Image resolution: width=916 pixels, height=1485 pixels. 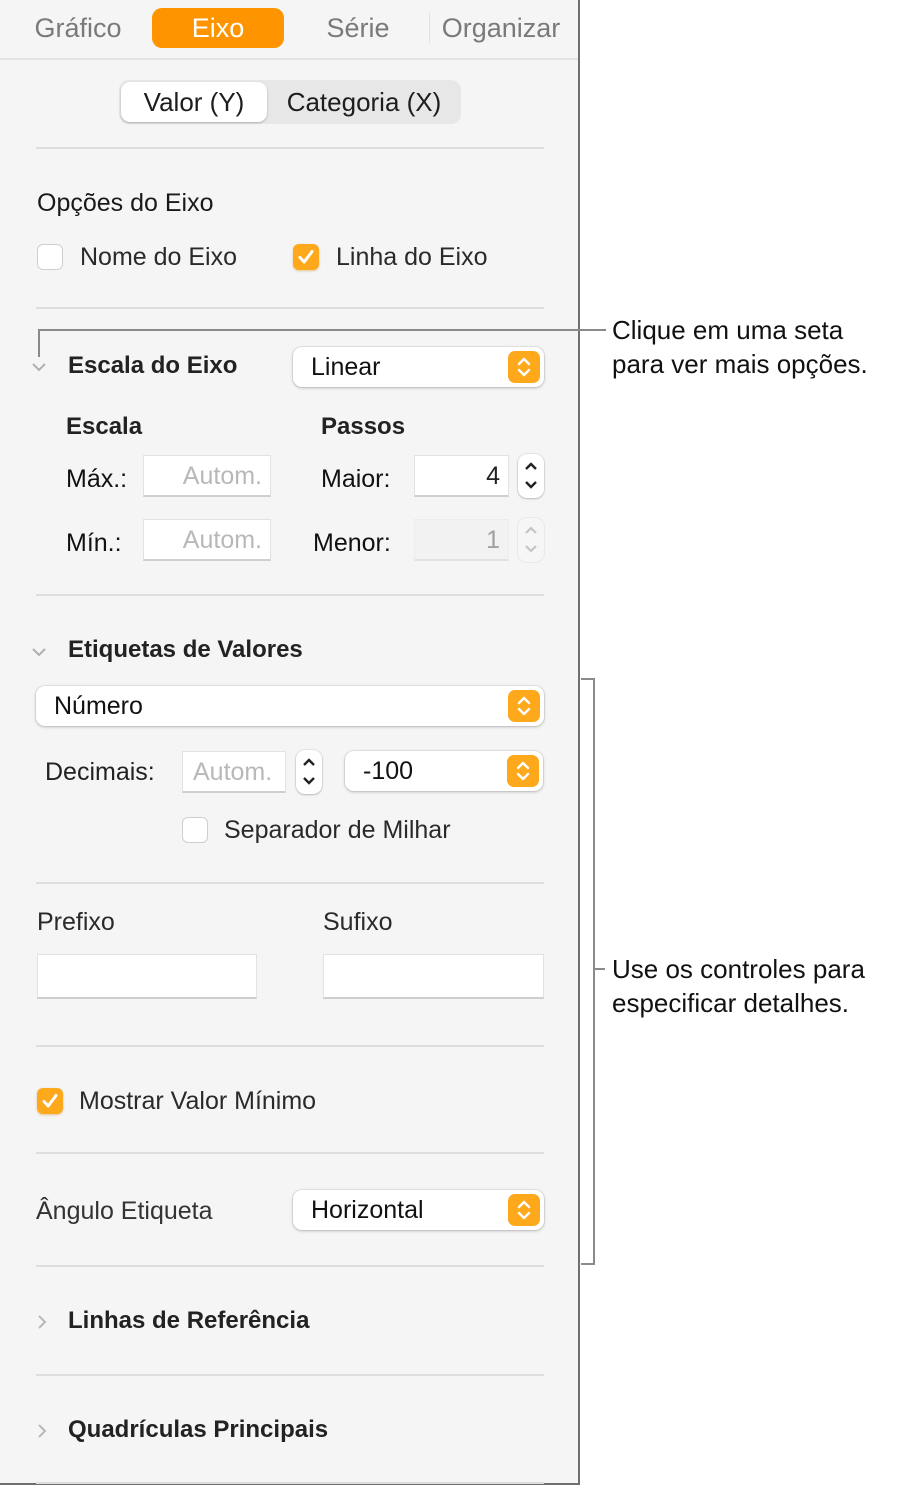 I want to click on label-angle-popup: Horizontal, so click(x=418, y=1210).